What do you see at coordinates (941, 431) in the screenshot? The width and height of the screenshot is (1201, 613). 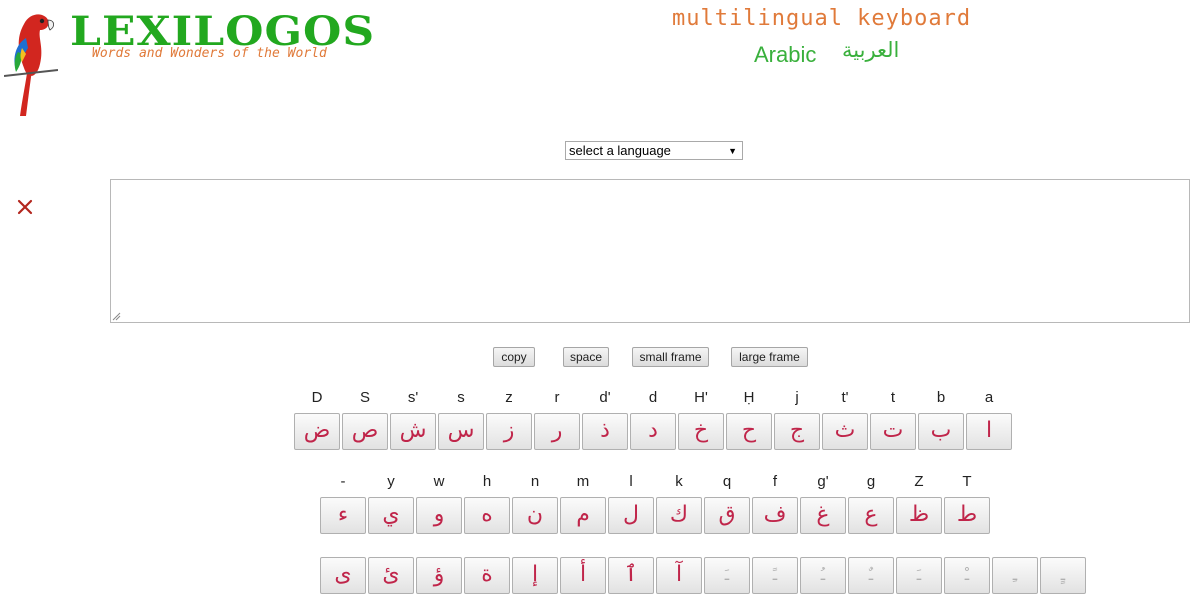 I see `keyboard-key: ب` at bounding box center [941, 431].